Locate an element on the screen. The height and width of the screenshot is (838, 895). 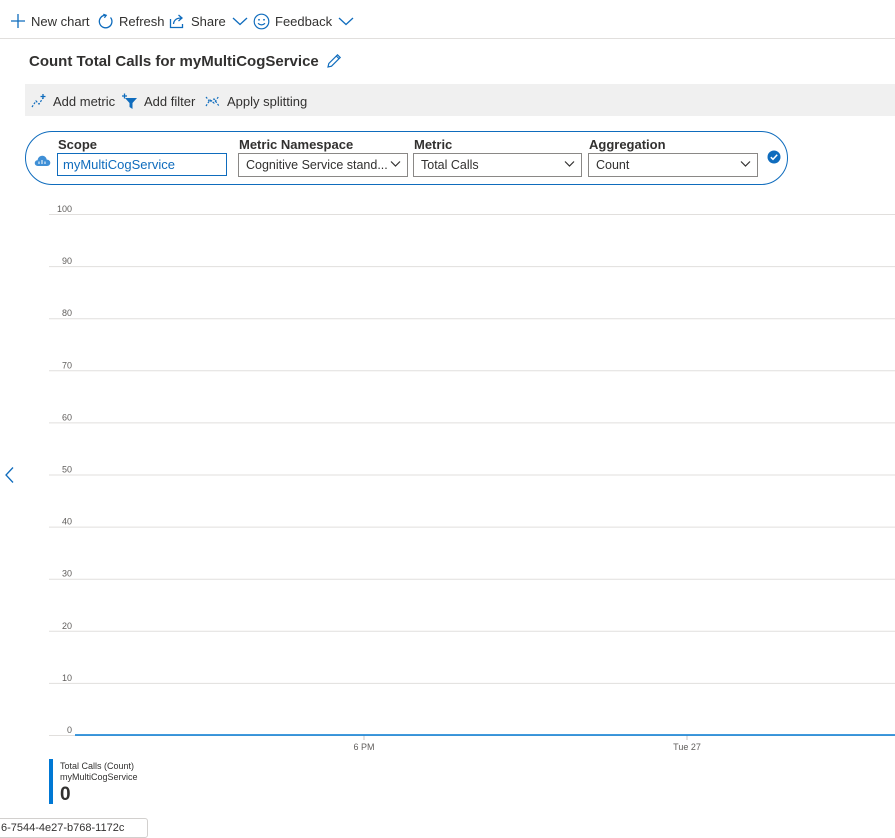
share-label: Share is located at coordinates (208, 21).